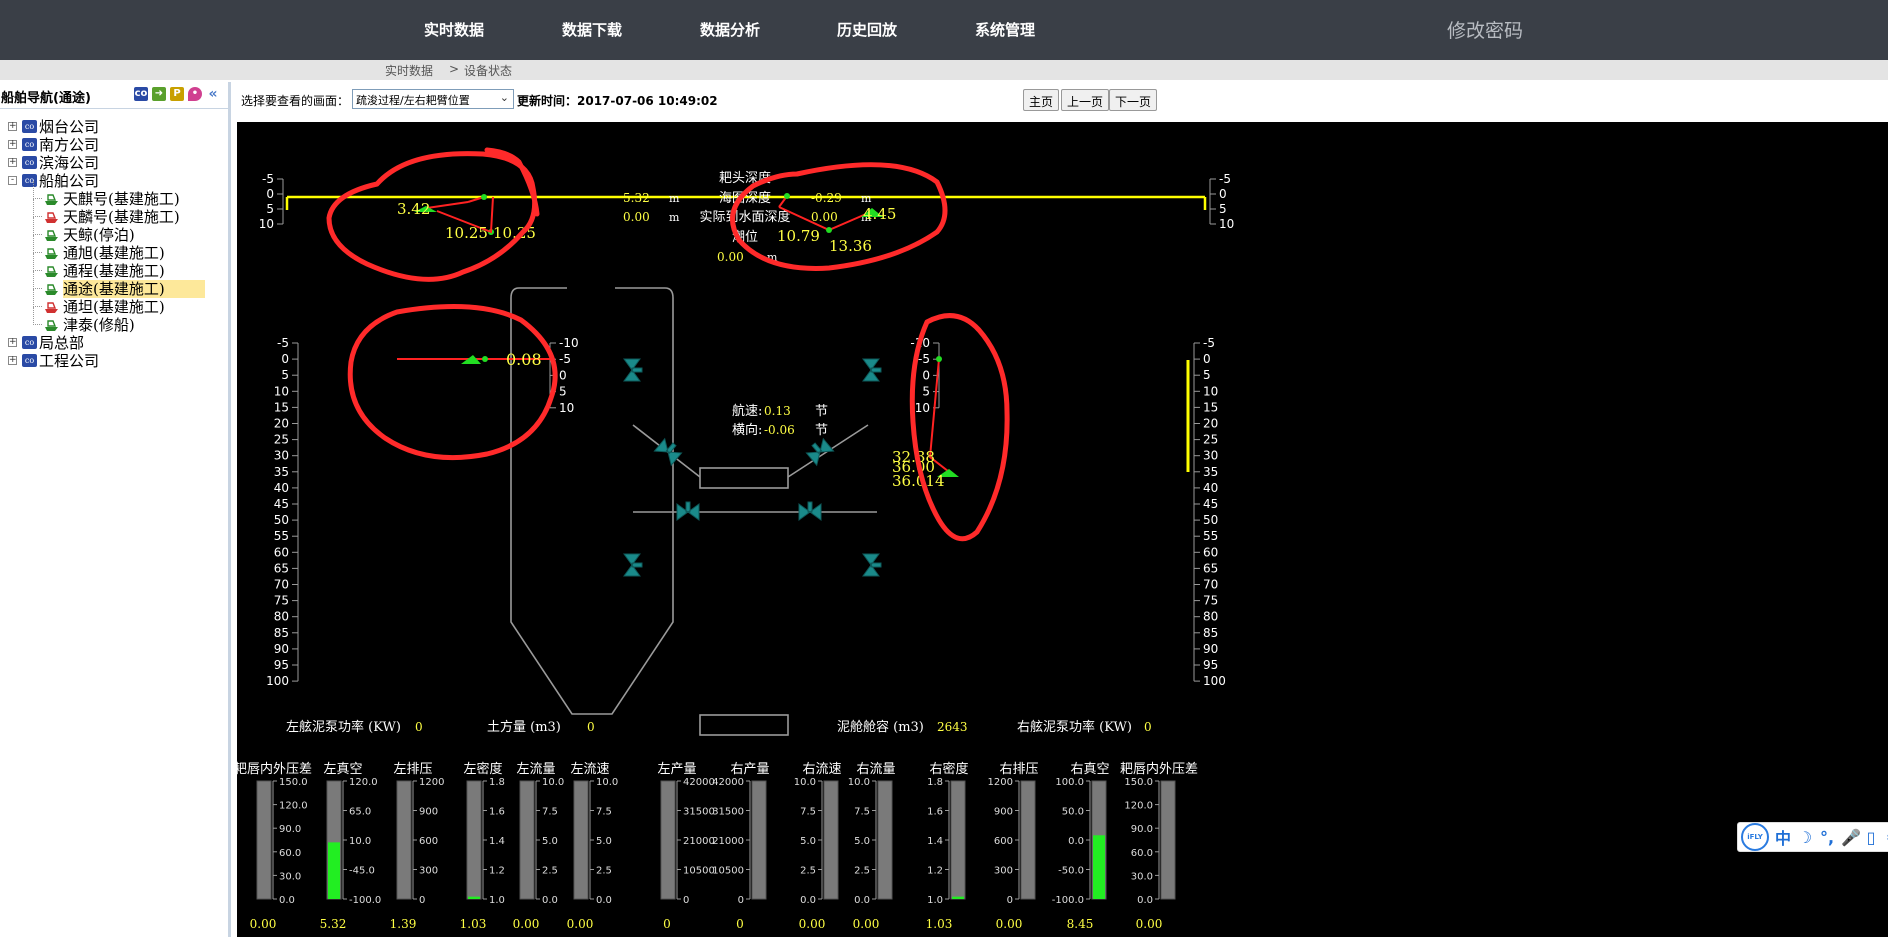 Image resolution: width=1888 pixels, height=937 pixels. What do you see at coordinates (1871, 837) in the screenshot?
I see `phone-icon: ▯` at bounding box center [1871, 837].